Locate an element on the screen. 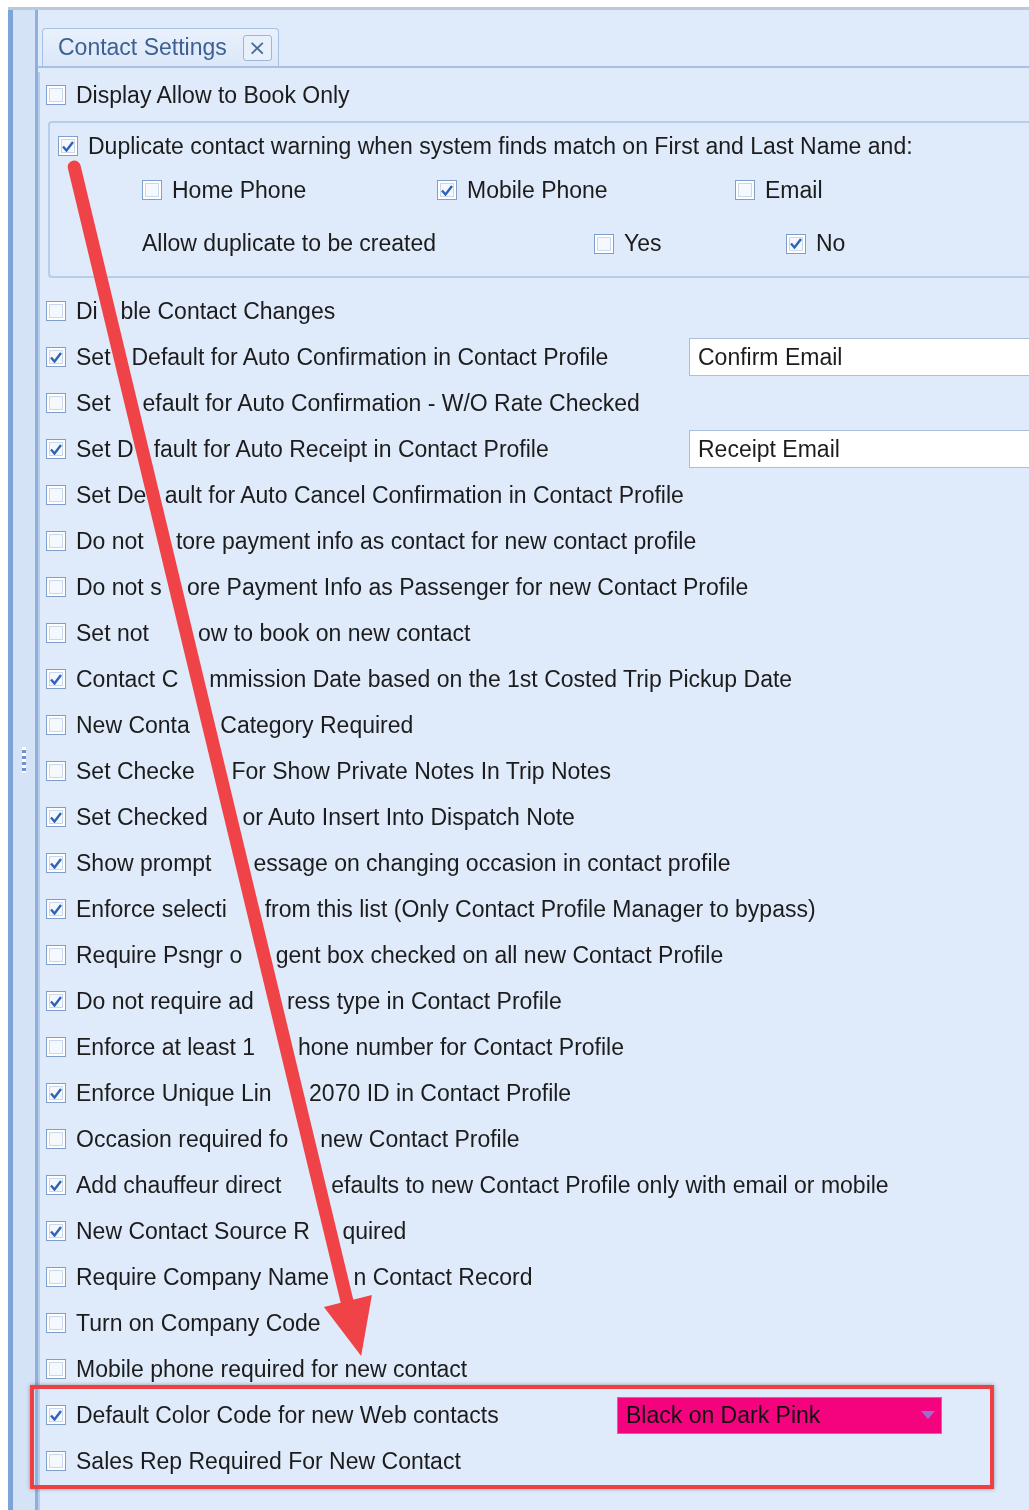  setting-label: Enforce at least 1 hone number for Contact Profile is located at coordinates (350, 1047).